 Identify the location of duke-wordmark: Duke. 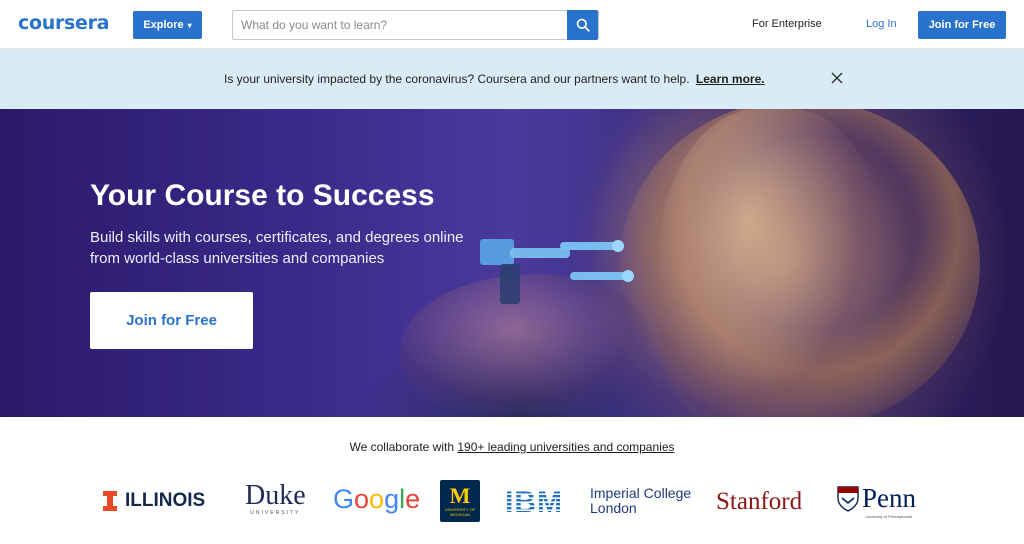
(275, 495).